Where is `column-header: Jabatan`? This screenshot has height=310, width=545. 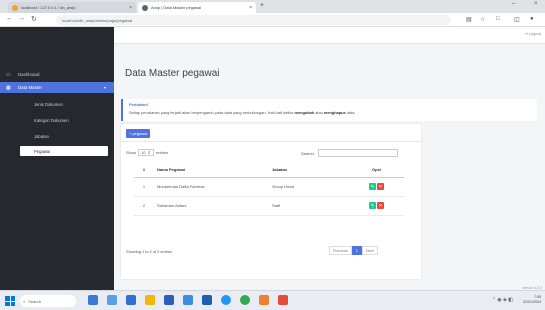 column-header: Jabatan is located at coordinates (309, 170).